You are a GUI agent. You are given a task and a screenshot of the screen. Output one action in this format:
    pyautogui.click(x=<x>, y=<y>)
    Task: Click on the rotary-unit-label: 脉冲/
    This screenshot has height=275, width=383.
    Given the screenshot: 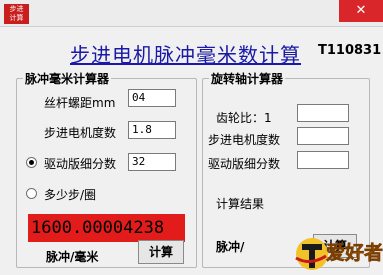 What is the action you would take?
    pyautogui.click(x=230, y=247)
    